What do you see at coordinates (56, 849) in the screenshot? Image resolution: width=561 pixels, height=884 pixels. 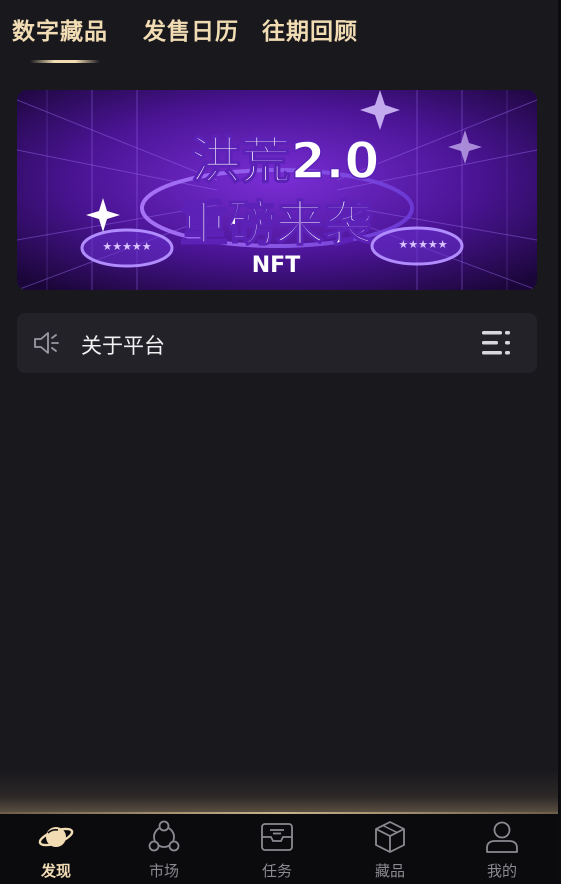 I see `nav-item-discover: 发现` at bounding box center [56, 849].